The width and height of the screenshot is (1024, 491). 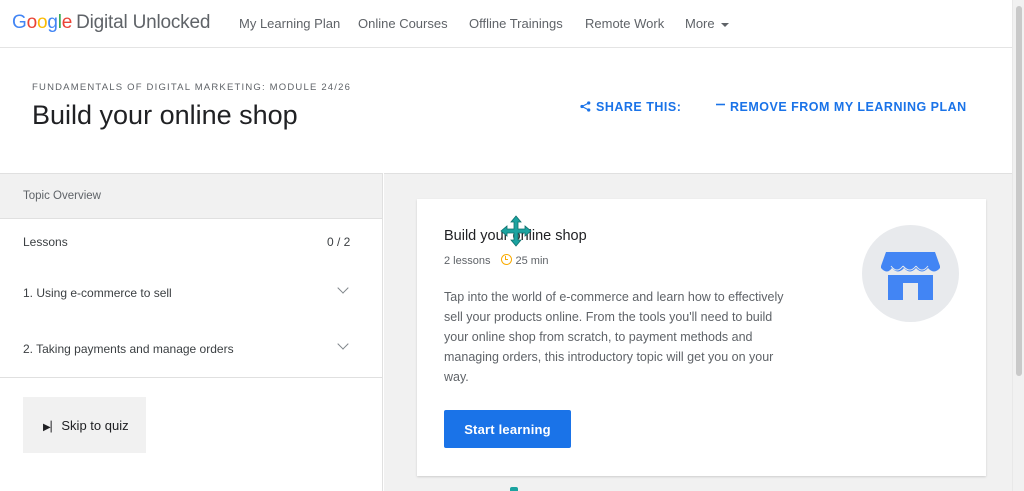 What do you see at coordinates (403, 23) in the screenshot?
I see `nav-online-courses: Online Courses` at bounding box center [403, 23].